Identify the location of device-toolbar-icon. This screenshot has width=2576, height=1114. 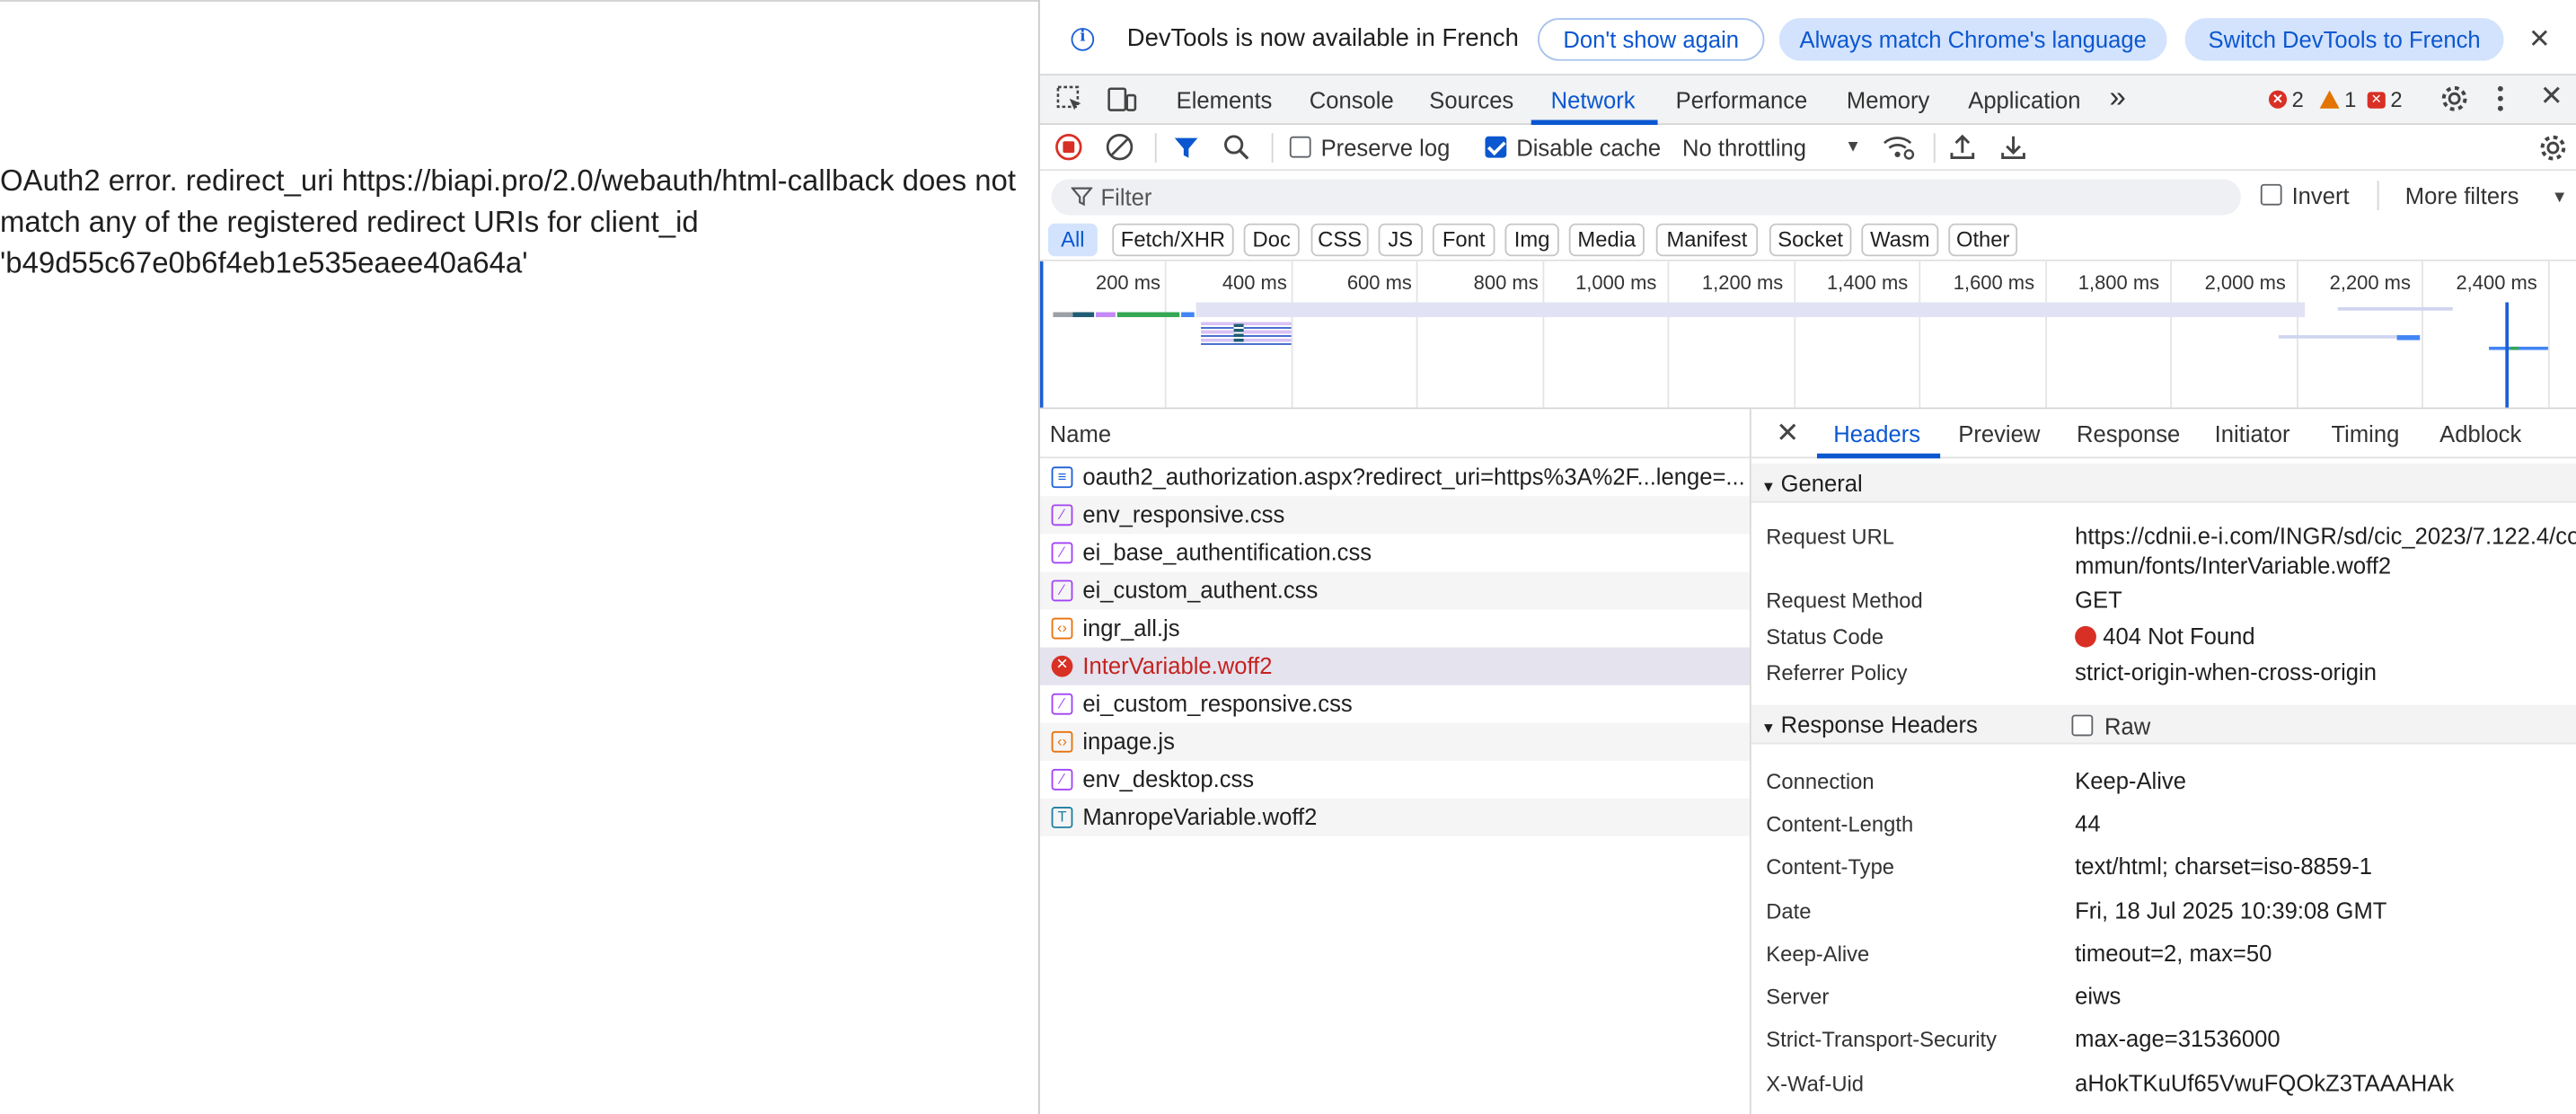
(1122, 102).